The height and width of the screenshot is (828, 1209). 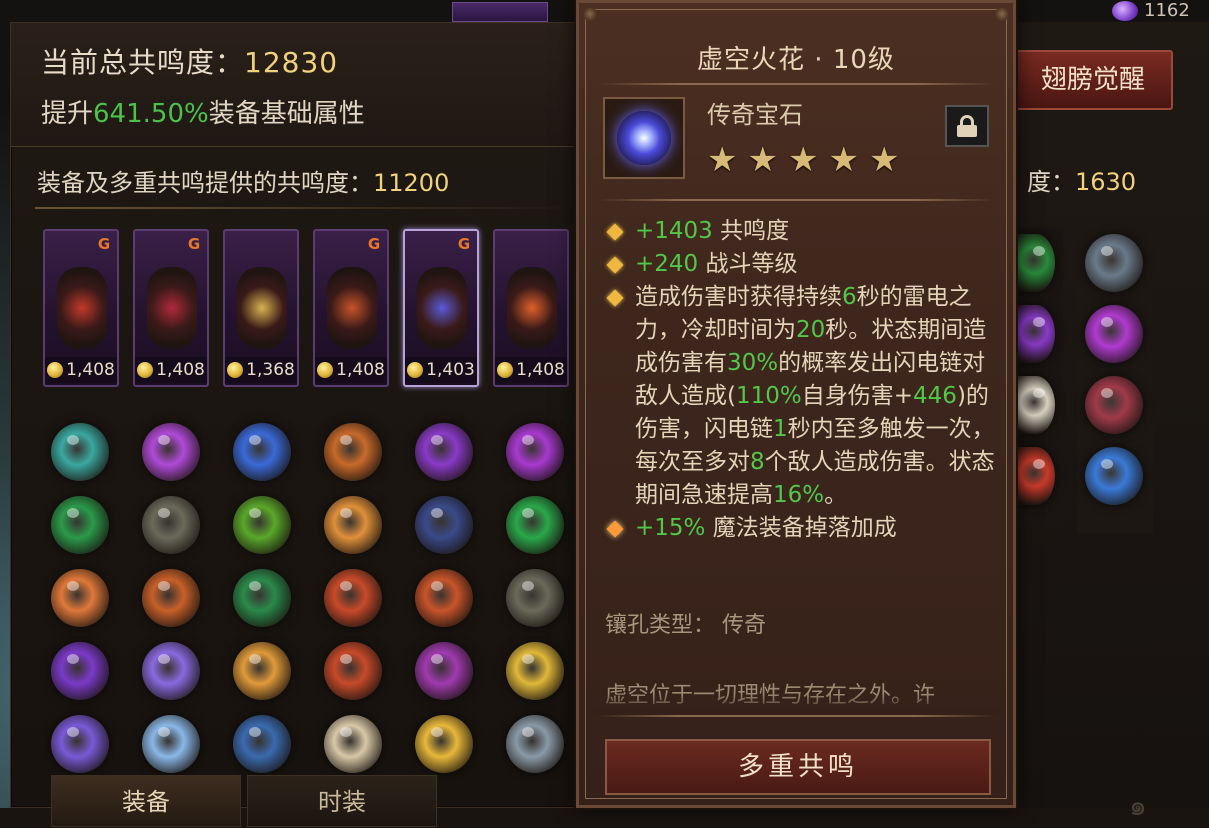 I want to click on lock-icon, so click(x=967, y=126).